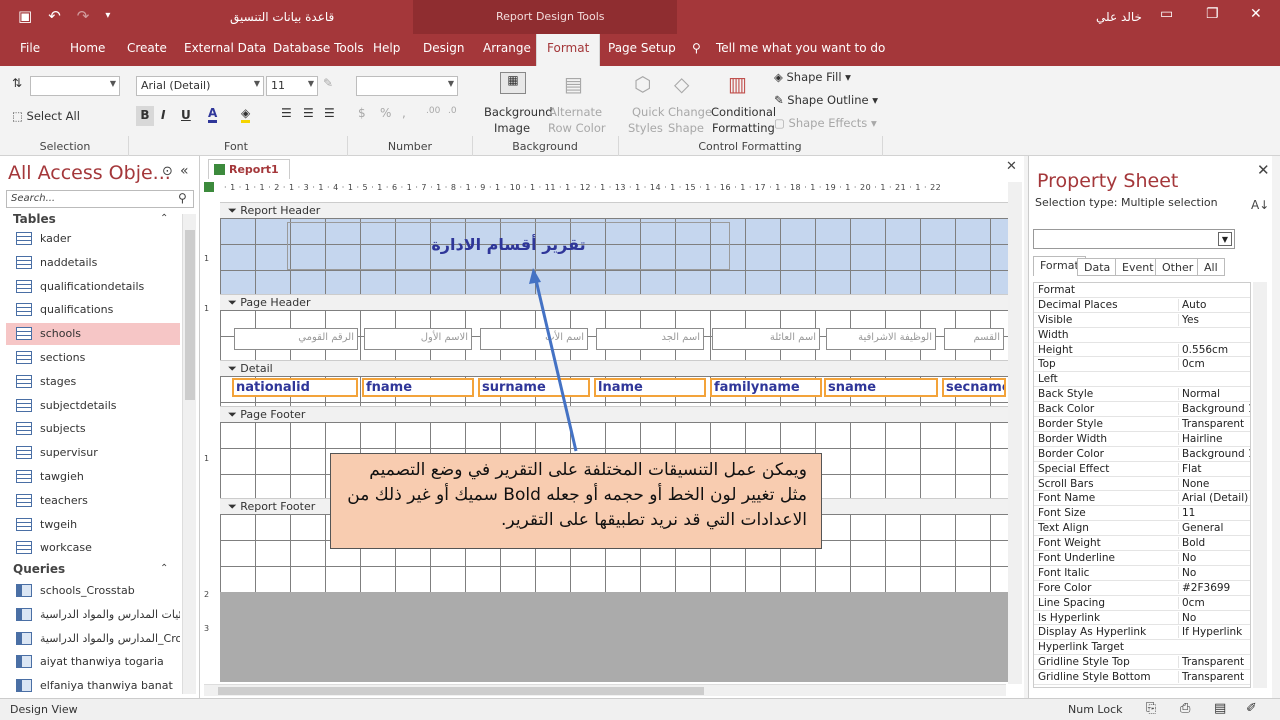 The width and height of the screenshot is (1280, 720). I want to click on font-size-combo: 11 ▼, so click(292, 86).